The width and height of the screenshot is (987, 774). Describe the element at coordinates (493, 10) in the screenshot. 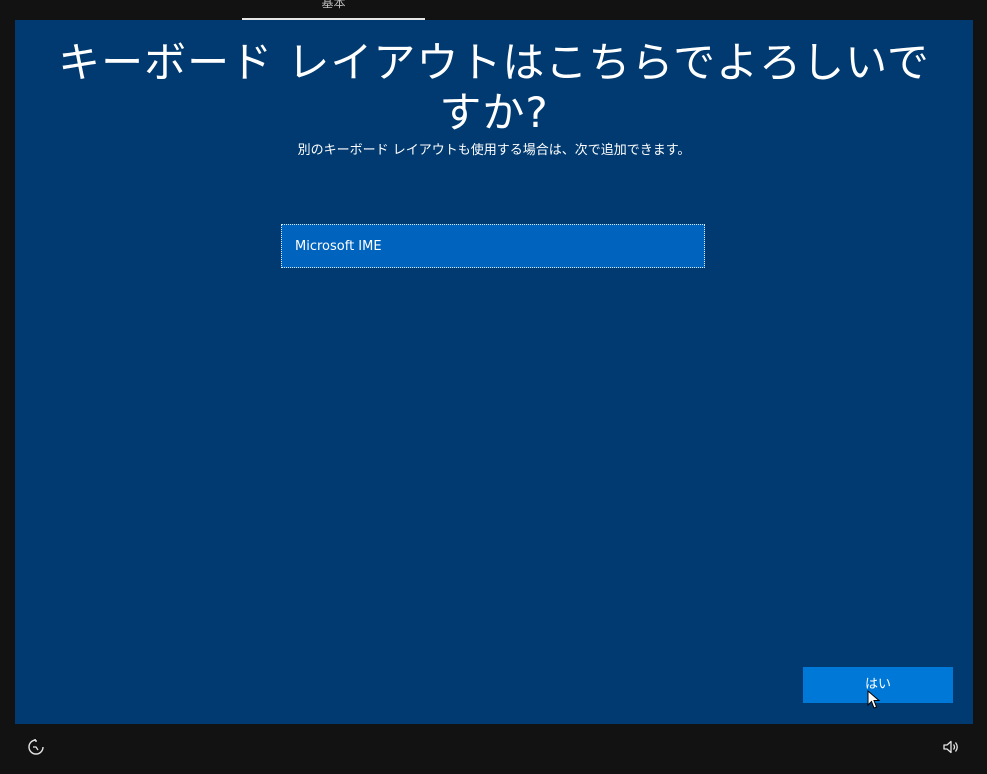

I see `top-bar: 基本` at that location.